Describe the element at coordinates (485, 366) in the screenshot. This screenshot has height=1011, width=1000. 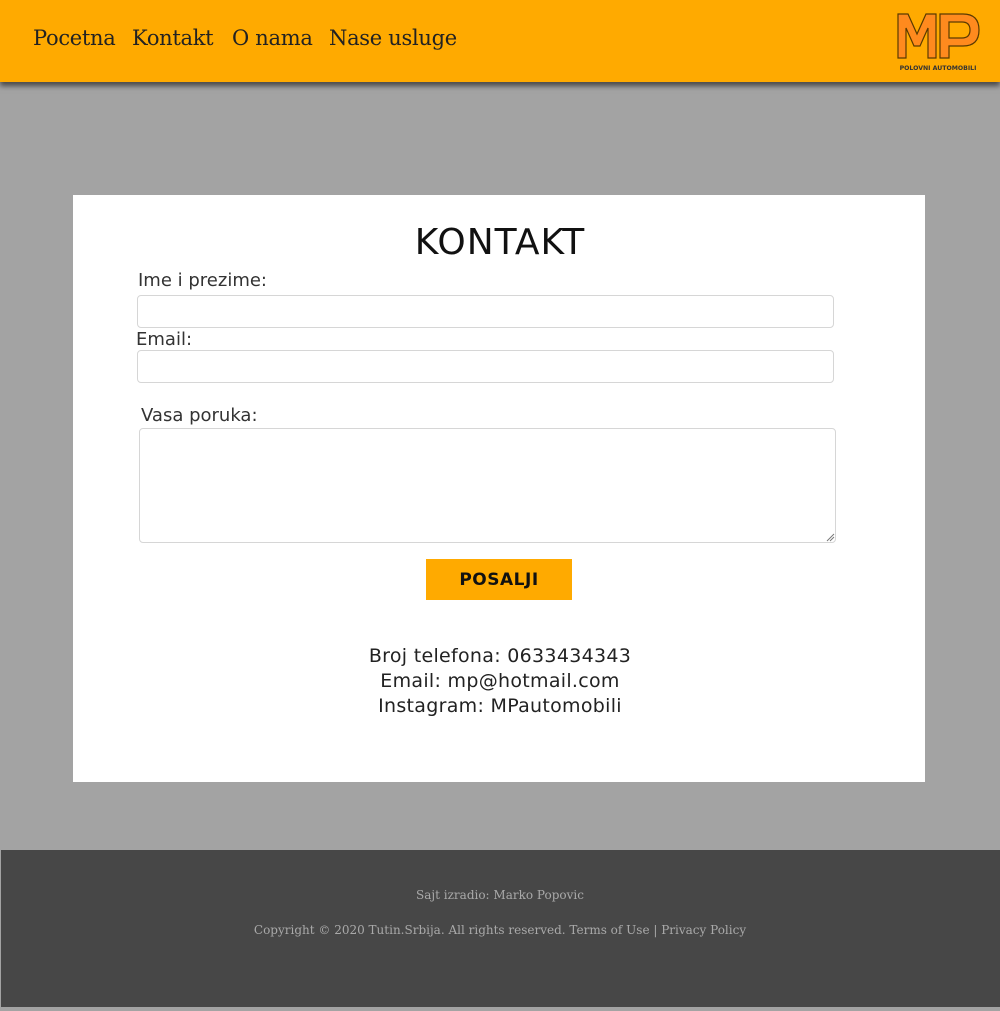
I see `email-input` at that location.